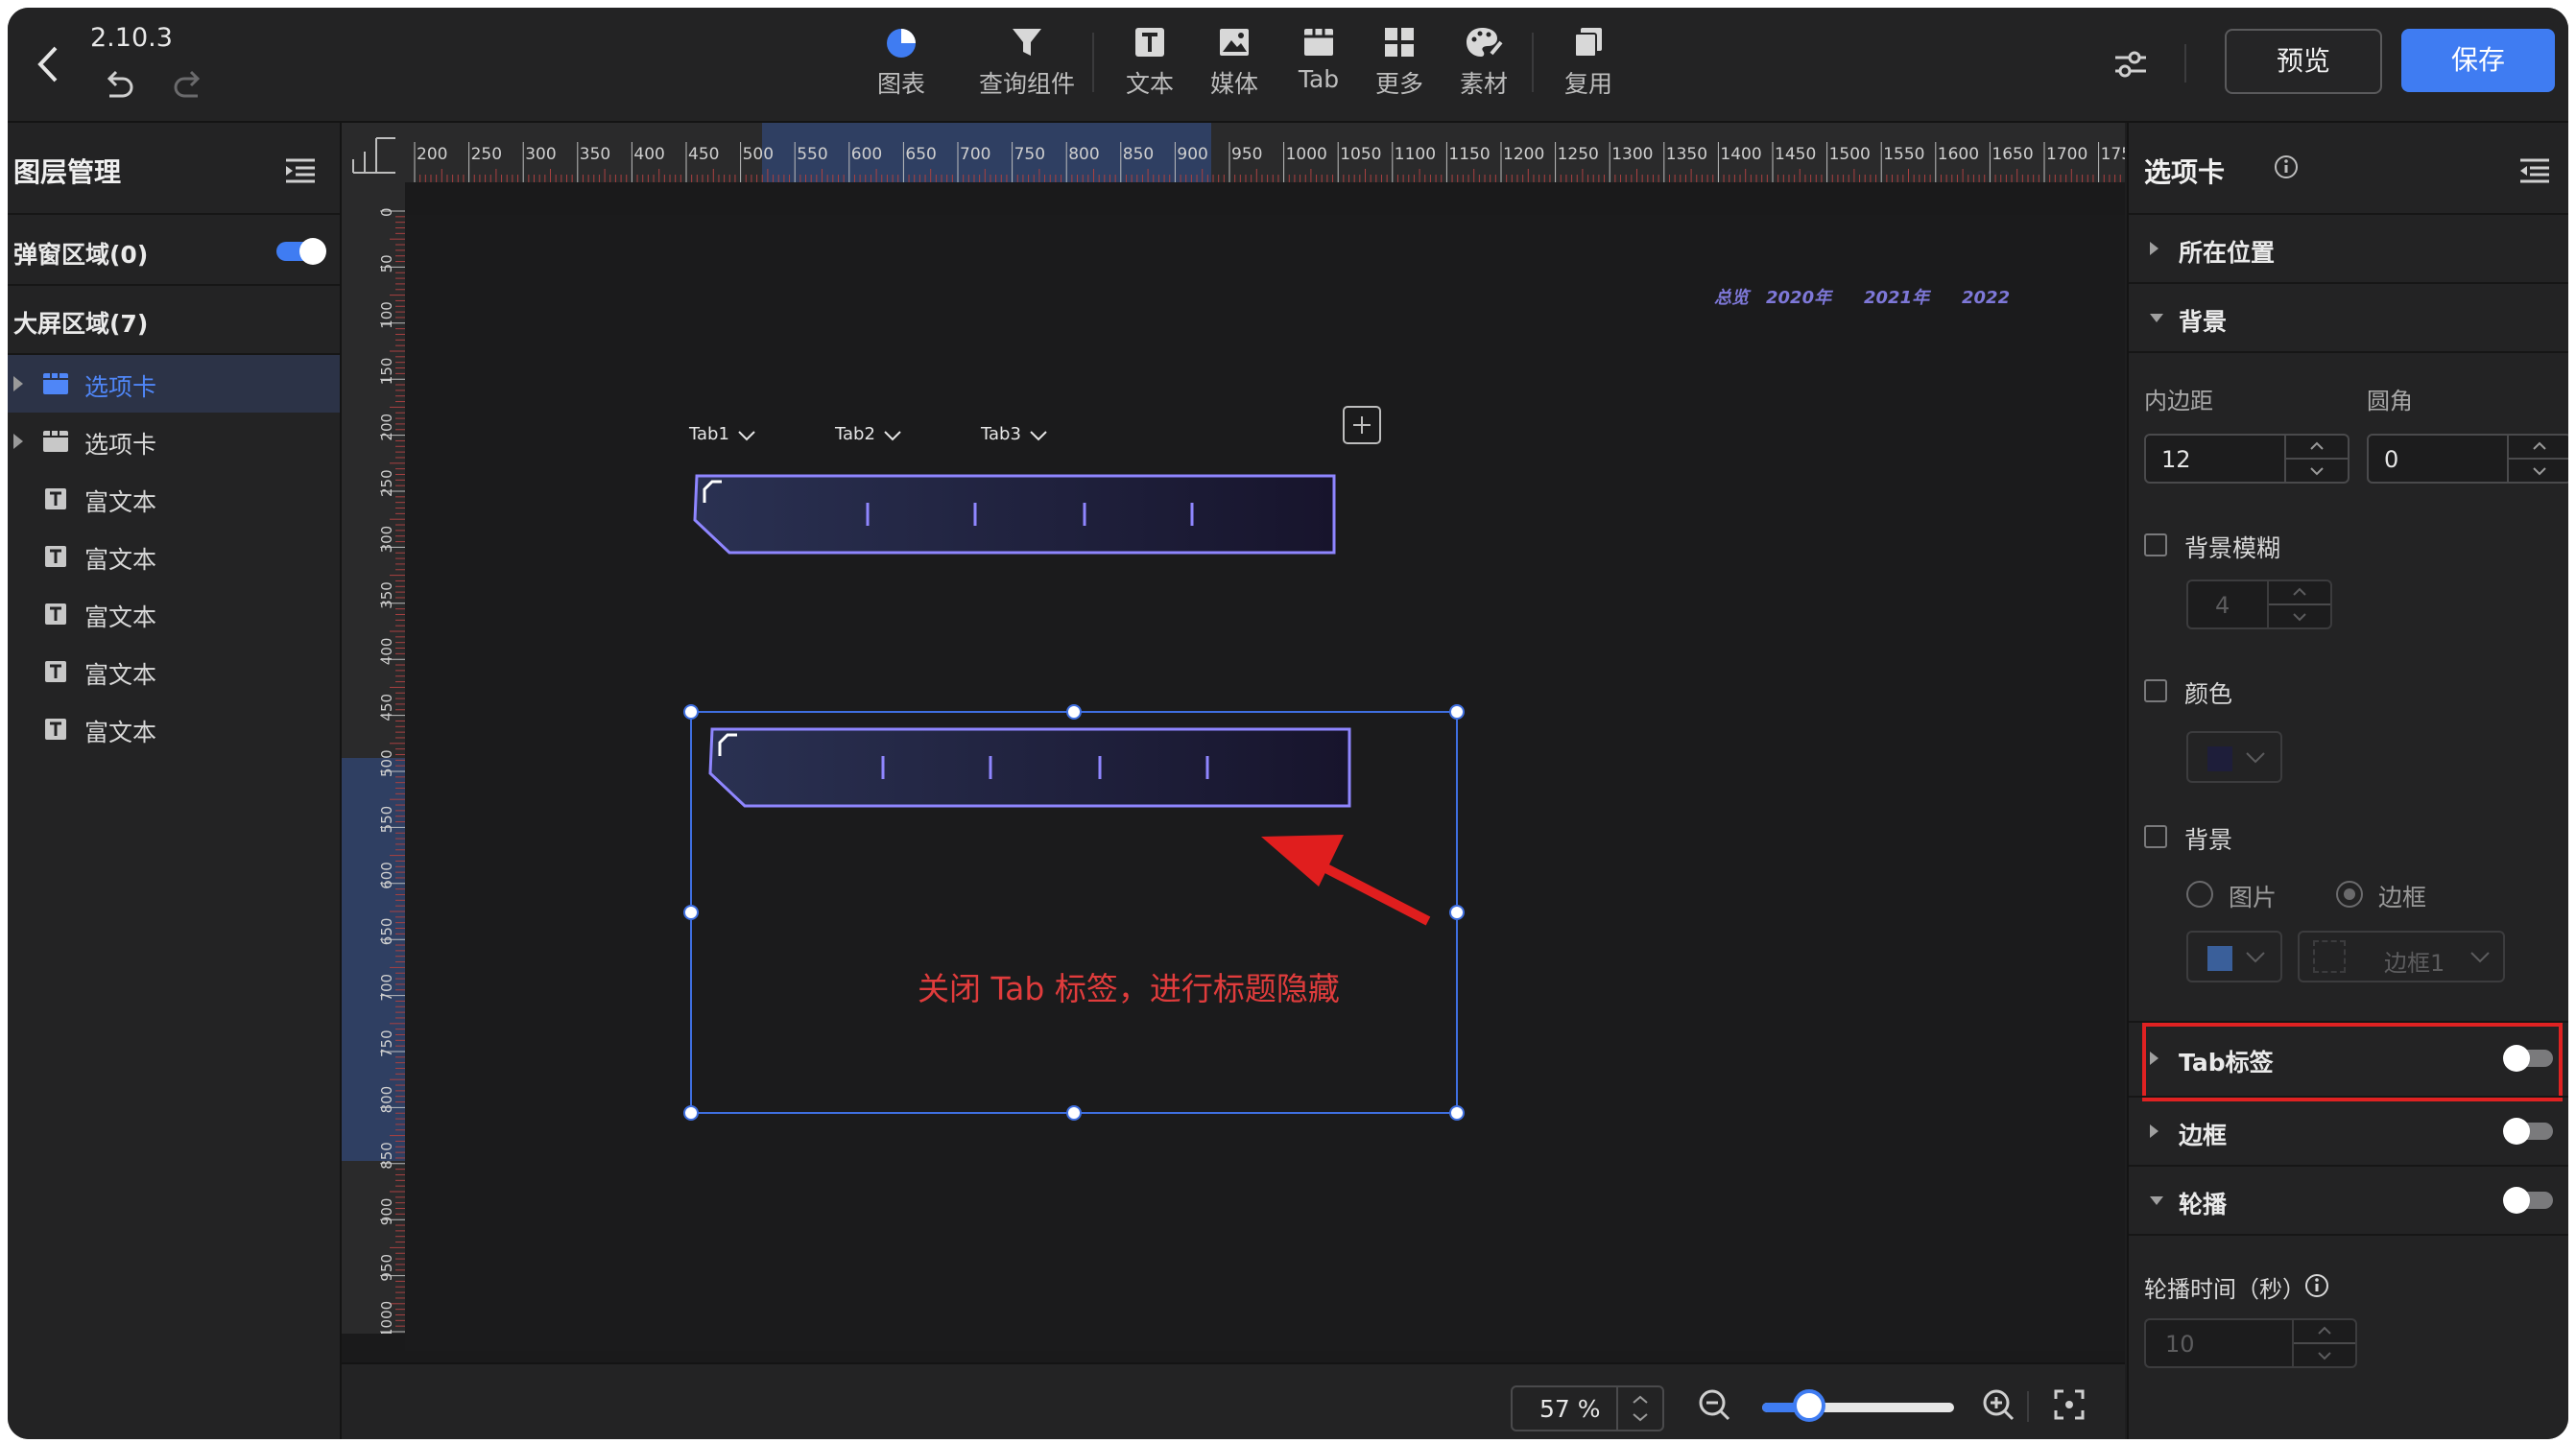  What do you see at coordinates (1639, 1408) in the screenshot?
I see `zoom-stepper` at bounding box center [1639, 1408].